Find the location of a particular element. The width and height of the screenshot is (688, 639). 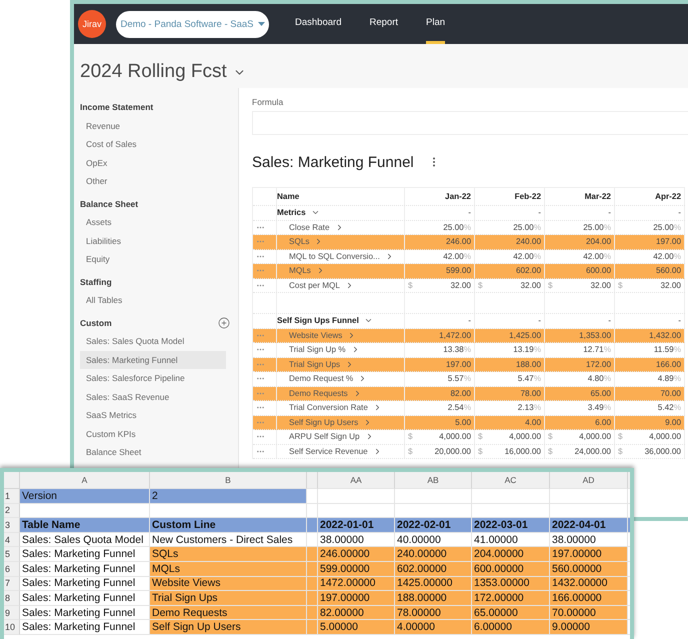

column-header: 2022-02-01 is located at coordinates (433, 525).